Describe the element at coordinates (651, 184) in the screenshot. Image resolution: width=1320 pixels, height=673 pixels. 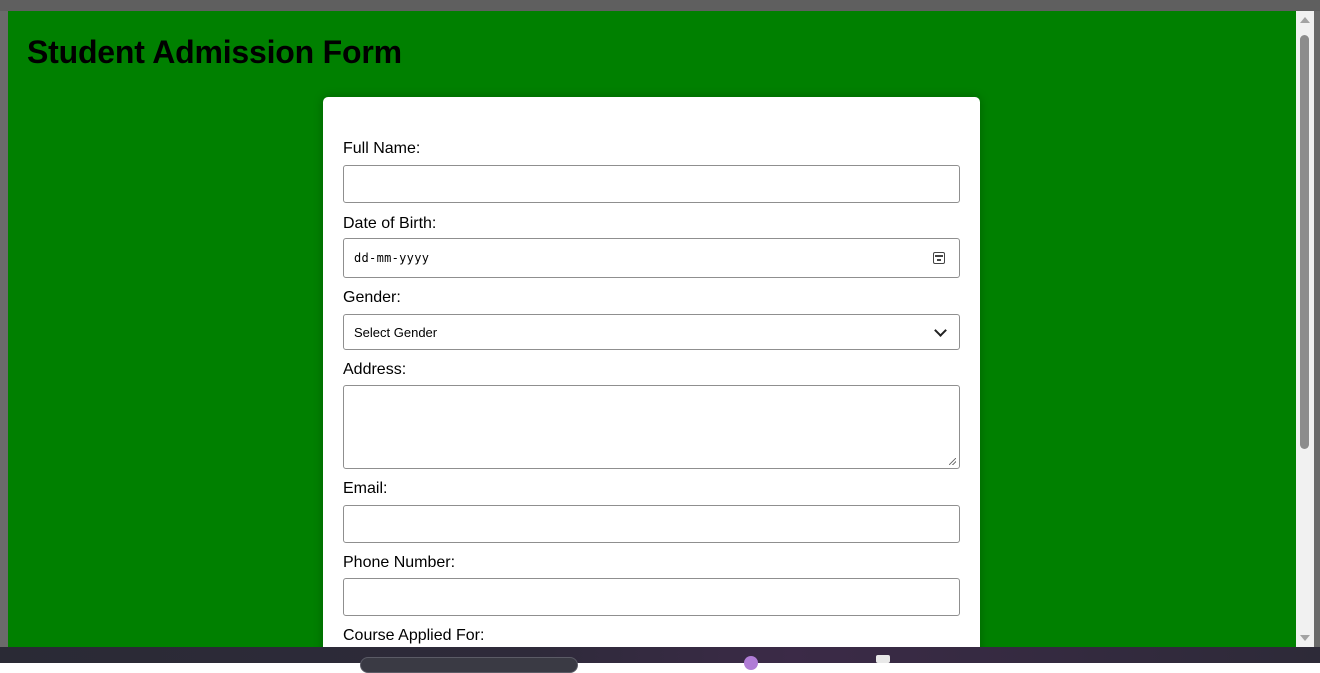
I see `full-name-input` at that location.